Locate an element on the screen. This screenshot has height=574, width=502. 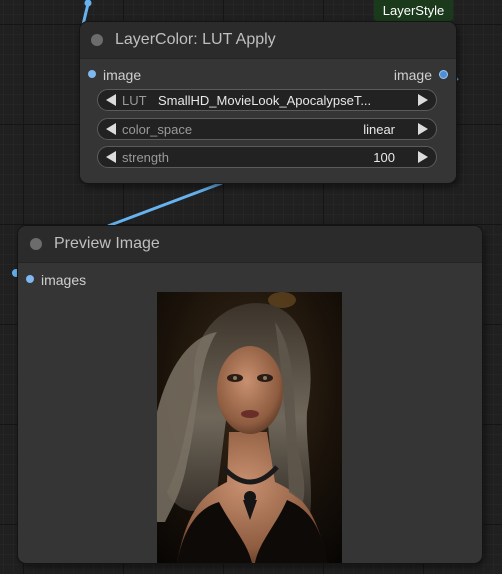
color-space-selector: color_space linear is located at coordinates (267, 129).